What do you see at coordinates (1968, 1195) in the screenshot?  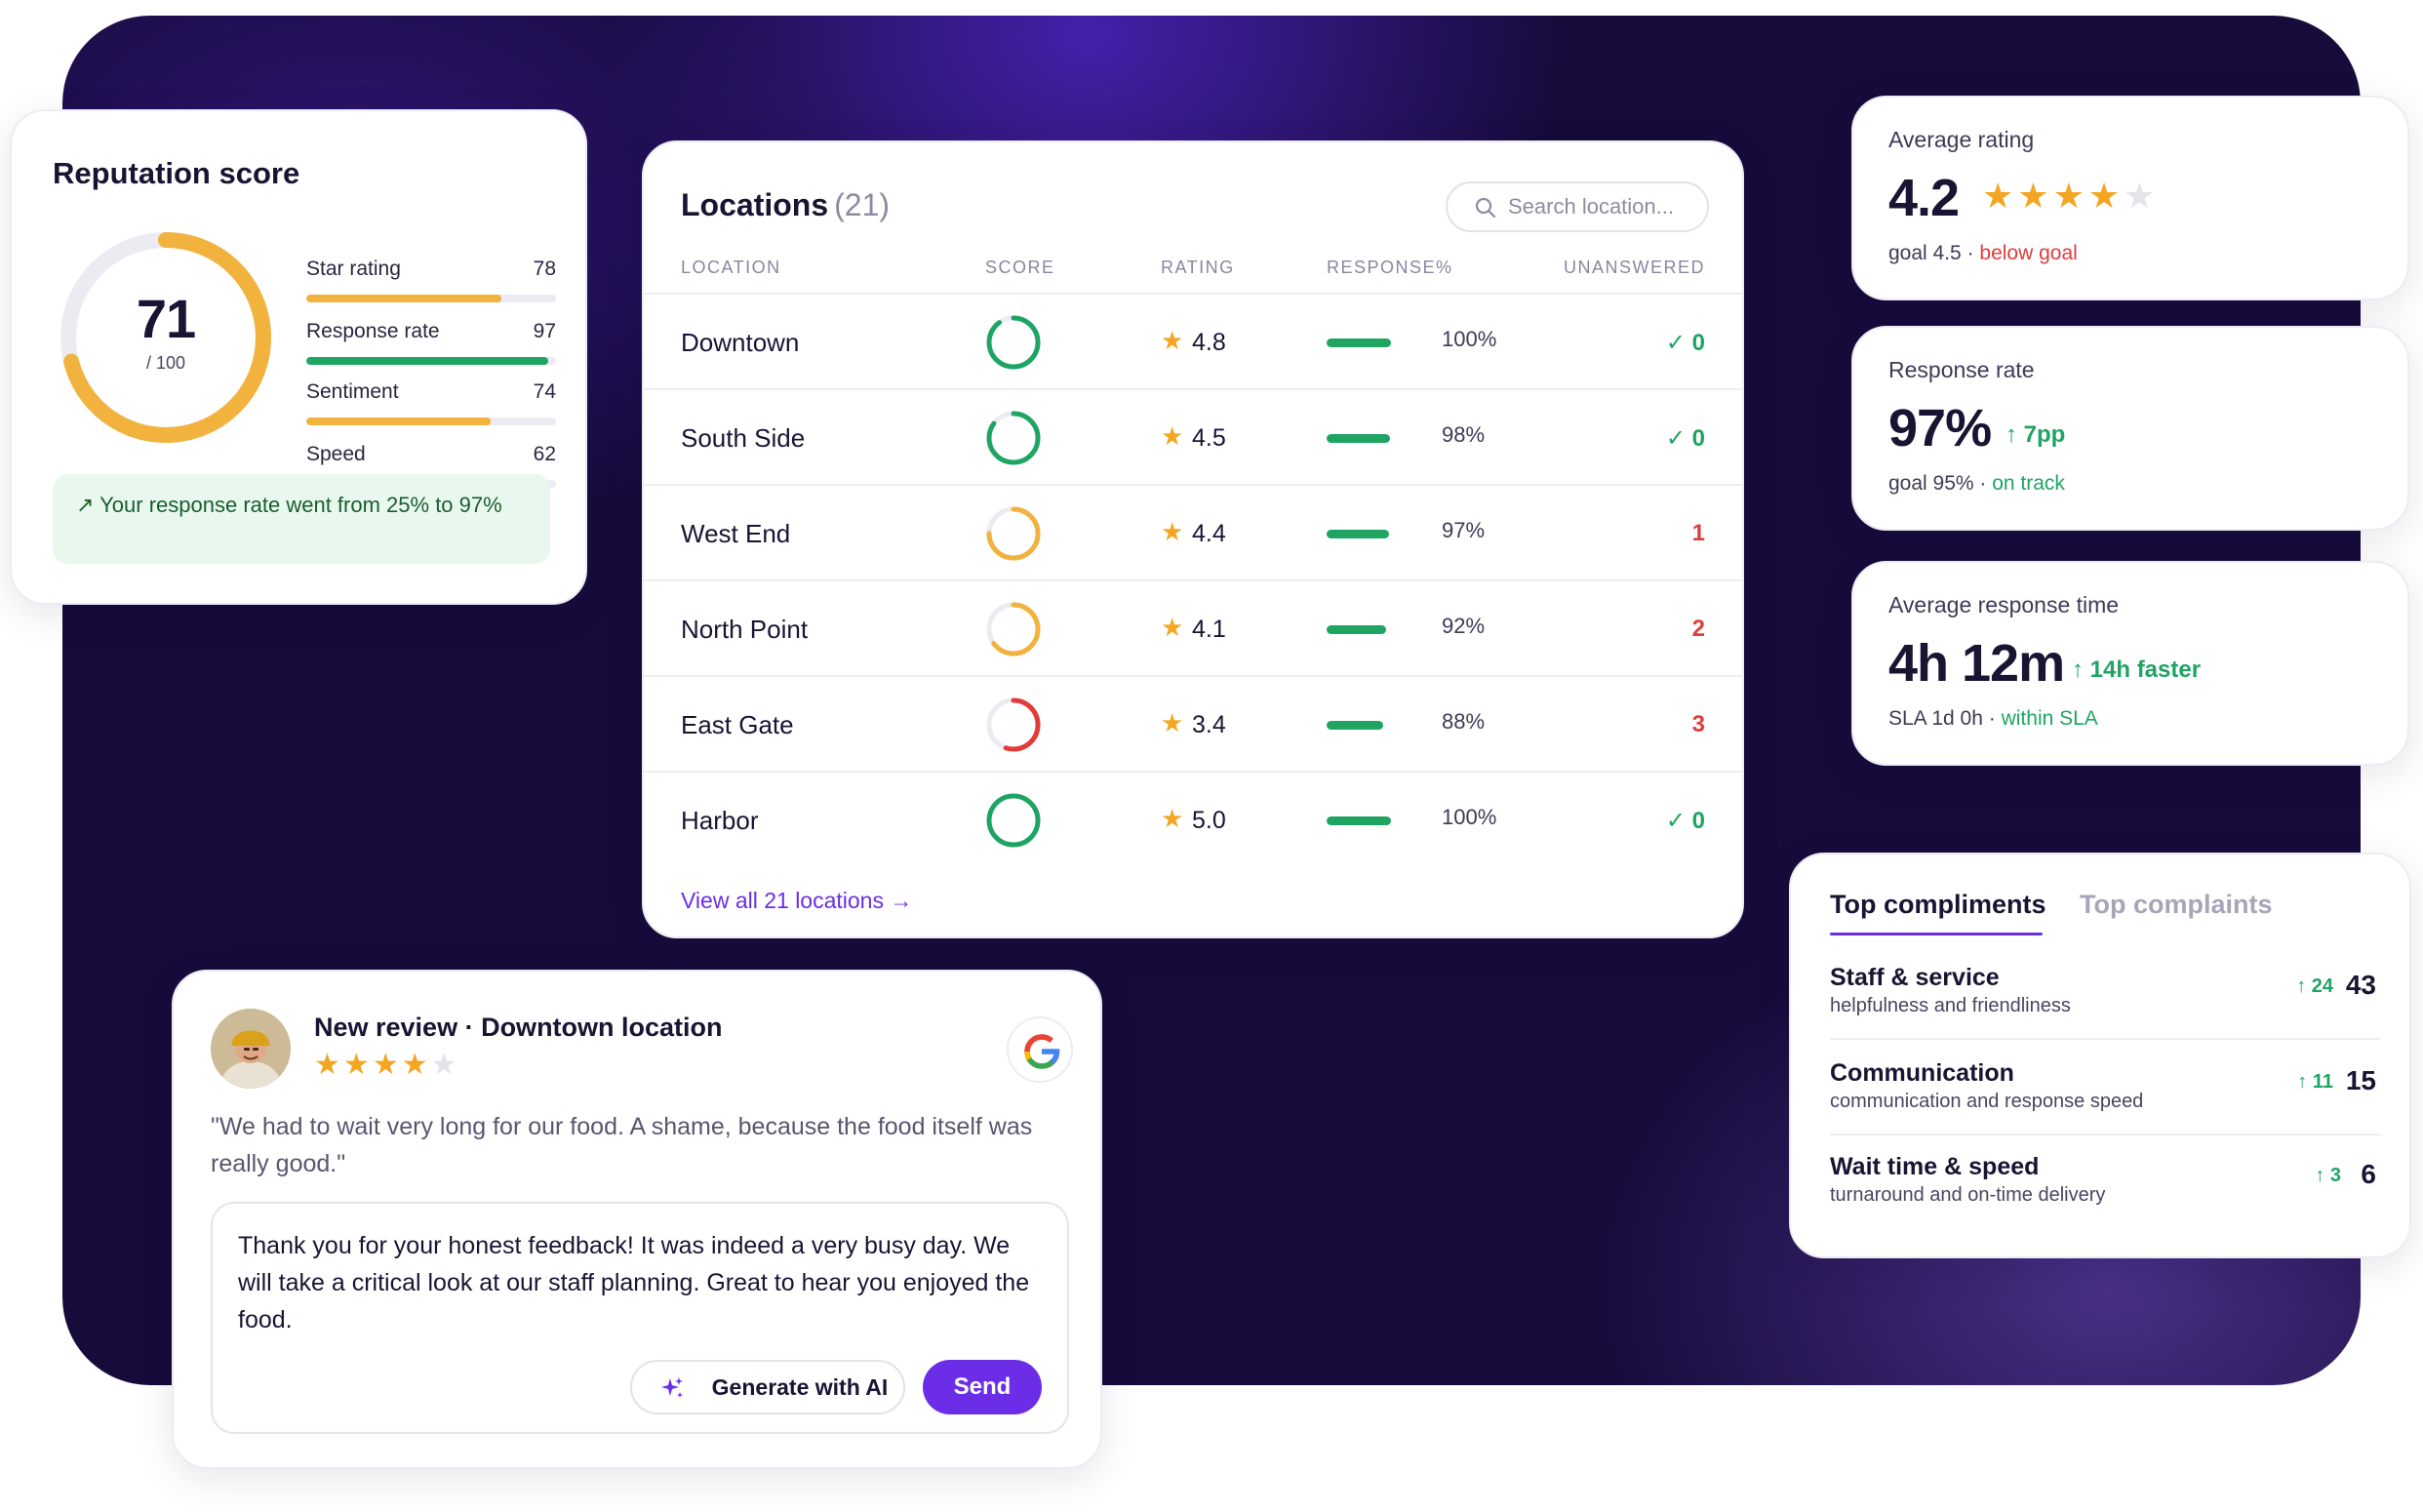 I see `topic-subtitle: turnaround and on-time delivery` at bounding box center [1968, 1195].